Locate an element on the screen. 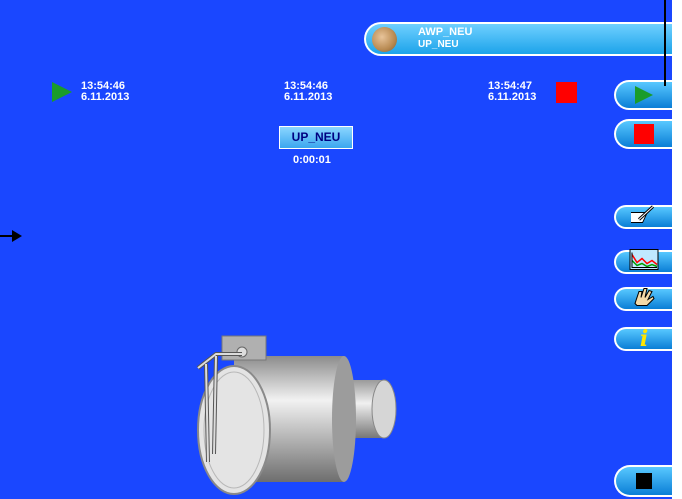  manual-button is located at coordinates (643, 299).